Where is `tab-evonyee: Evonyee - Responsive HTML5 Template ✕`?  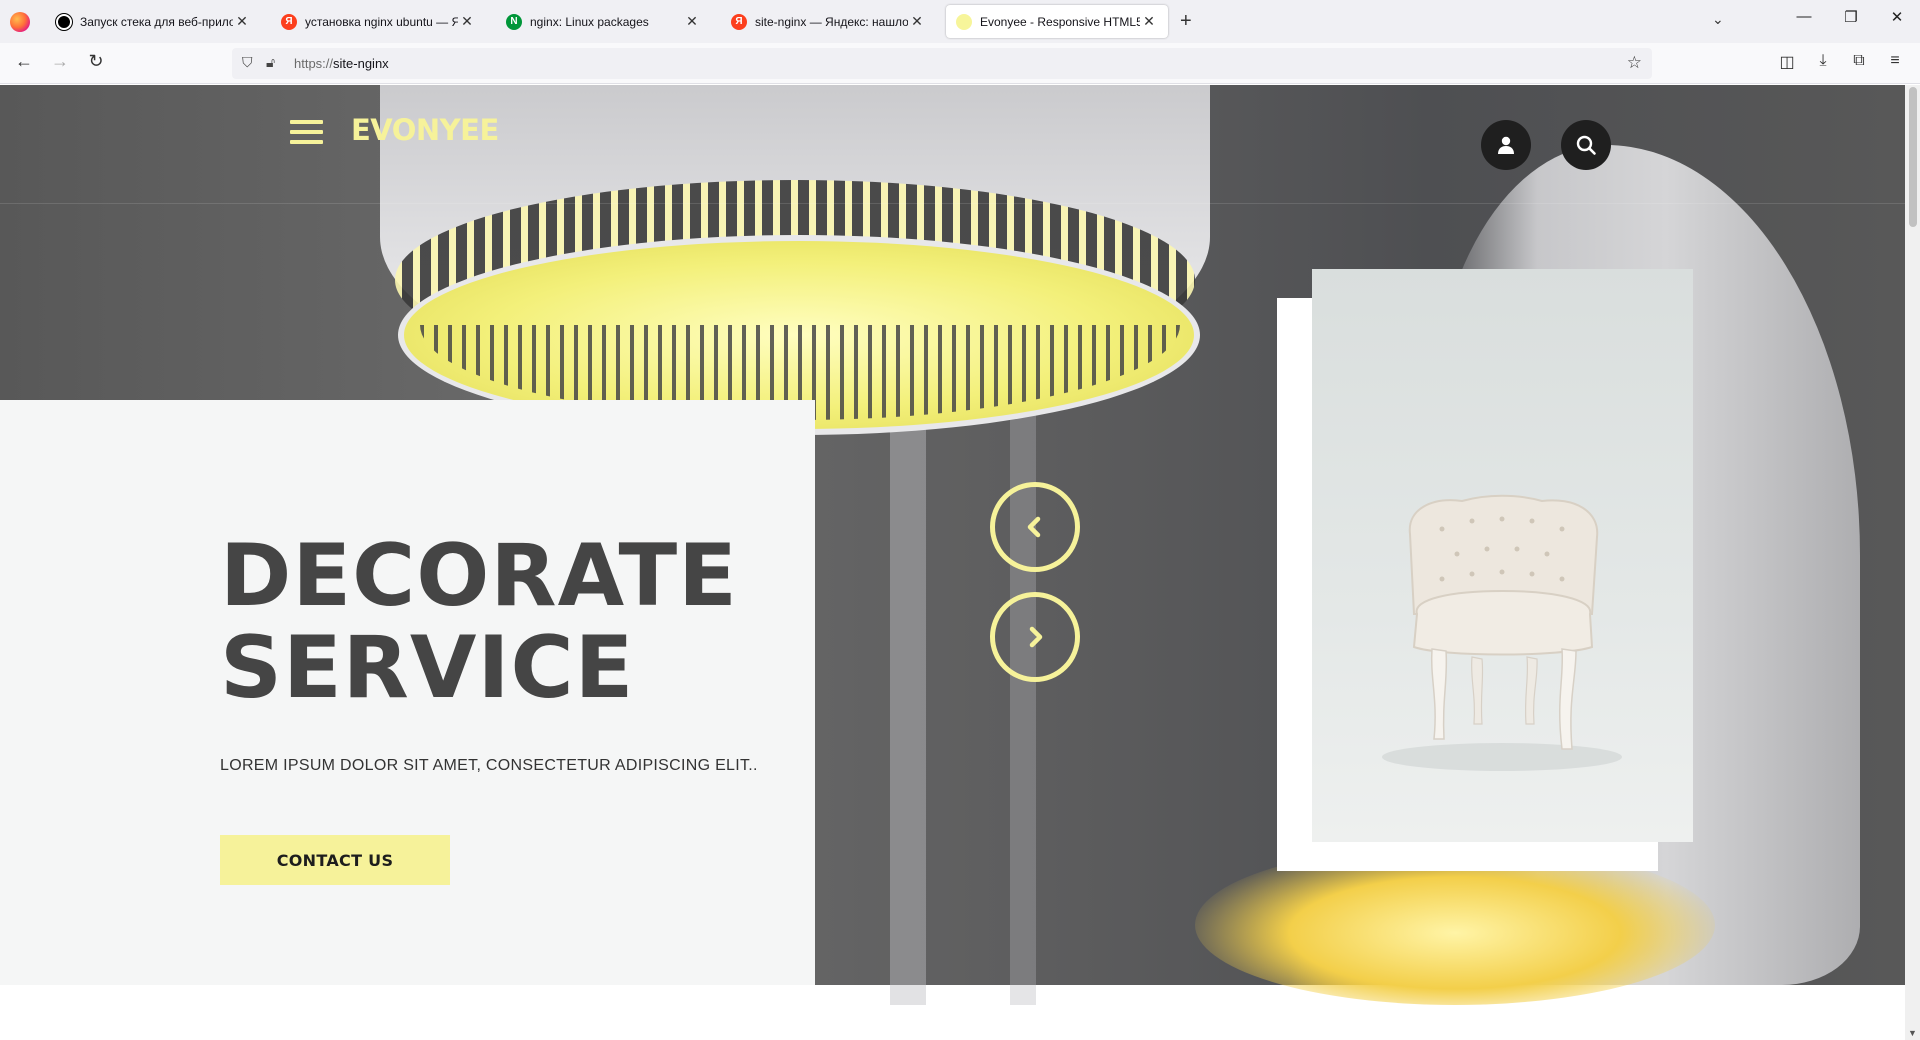
tab-evonyee: Evonyee - Responsive HTML5 Template ✕ is located at coordinates (1057, 21).